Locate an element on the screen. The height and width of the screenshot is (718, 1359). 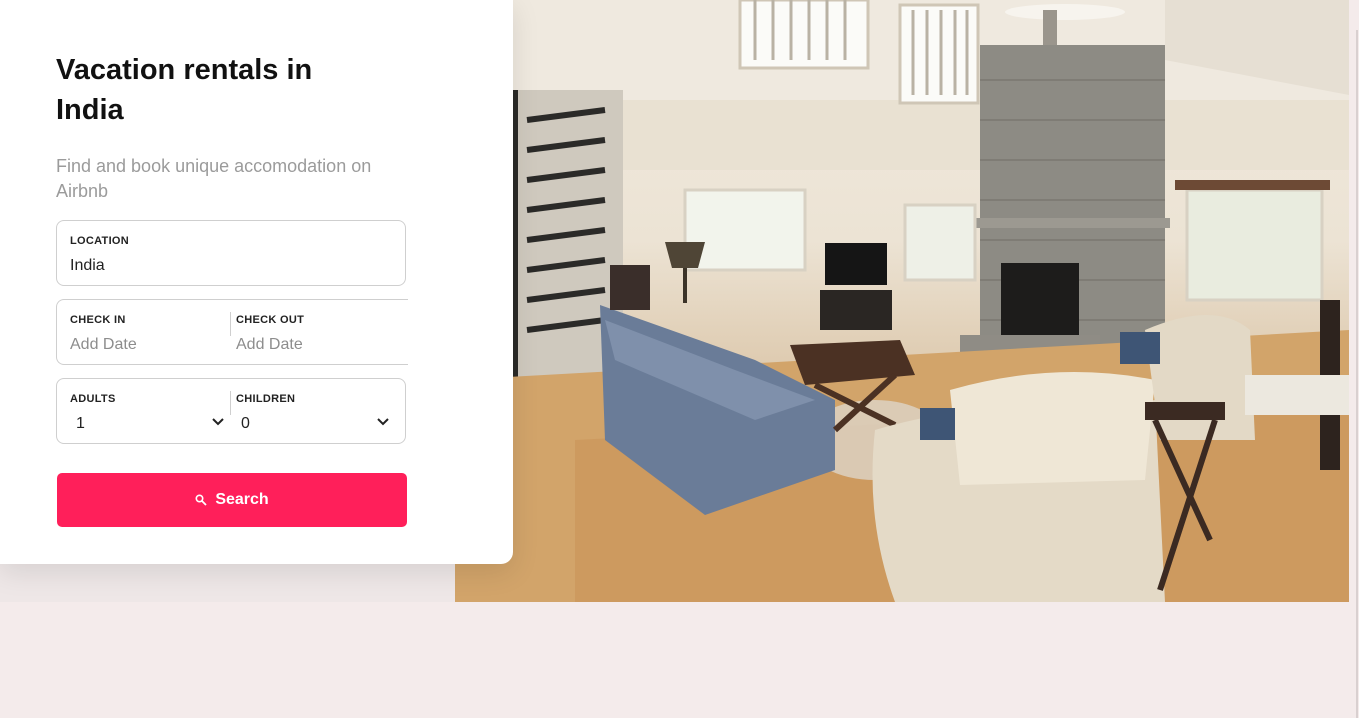
location-label: LOCATION is located at coordinates (100, 241).